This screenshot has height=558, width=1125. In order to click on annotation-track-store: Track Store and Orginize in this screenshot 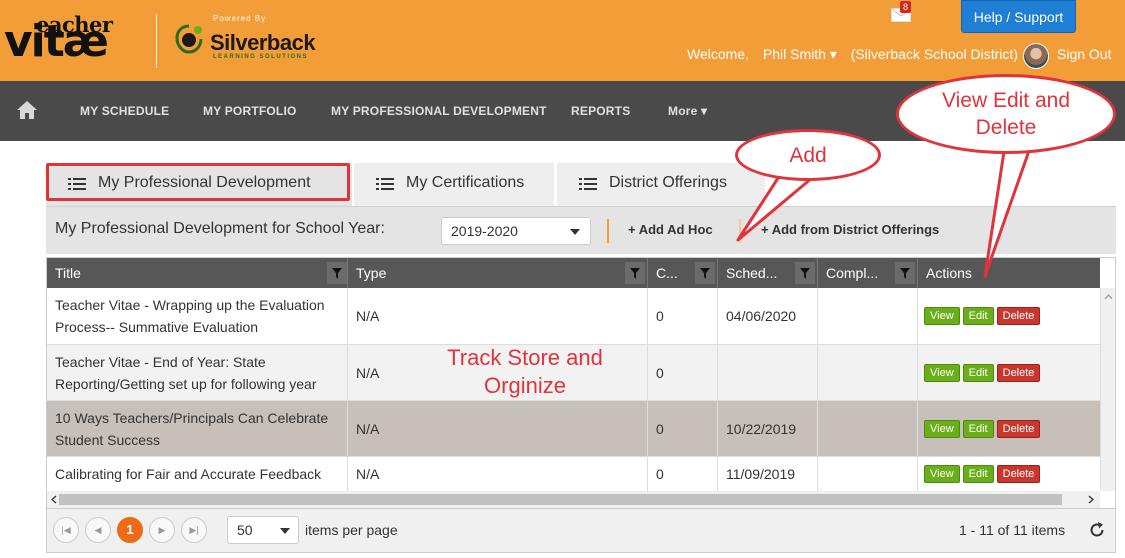, I will do `click(525, 371)`.